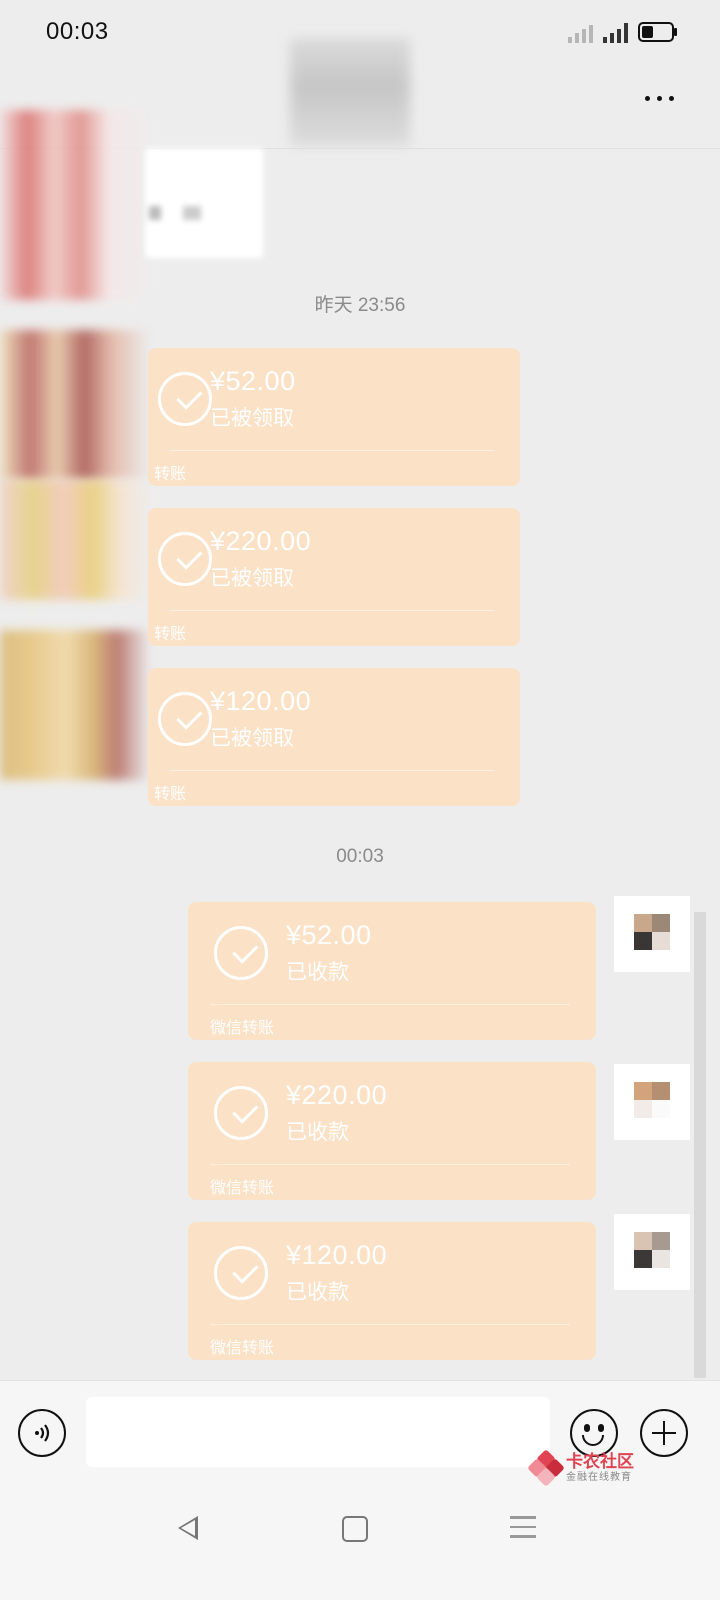  Describe the element at coordinates (360, 305) in the screenshot. I see `timestamp-yesterday: 昨天 23:56` at that location.